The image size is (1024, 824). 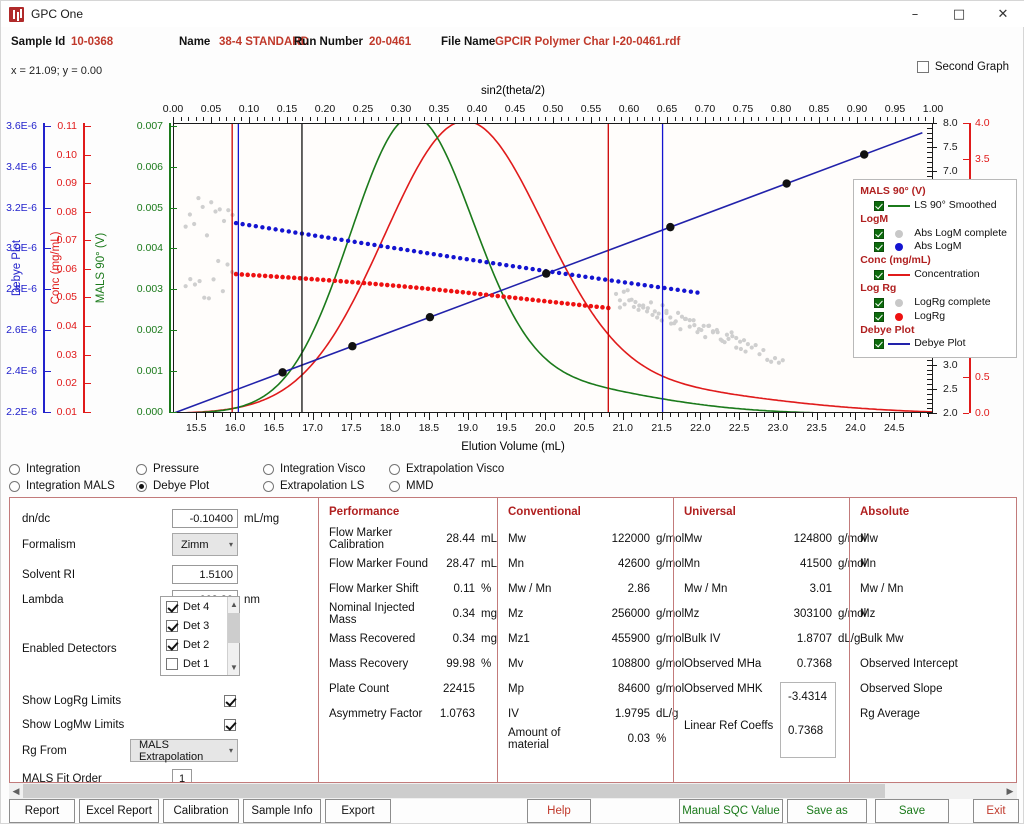 What do you see at coordinates (915, 14) in the screenshot?
I see `minimize-button: –` at bounding box center [915, 14].